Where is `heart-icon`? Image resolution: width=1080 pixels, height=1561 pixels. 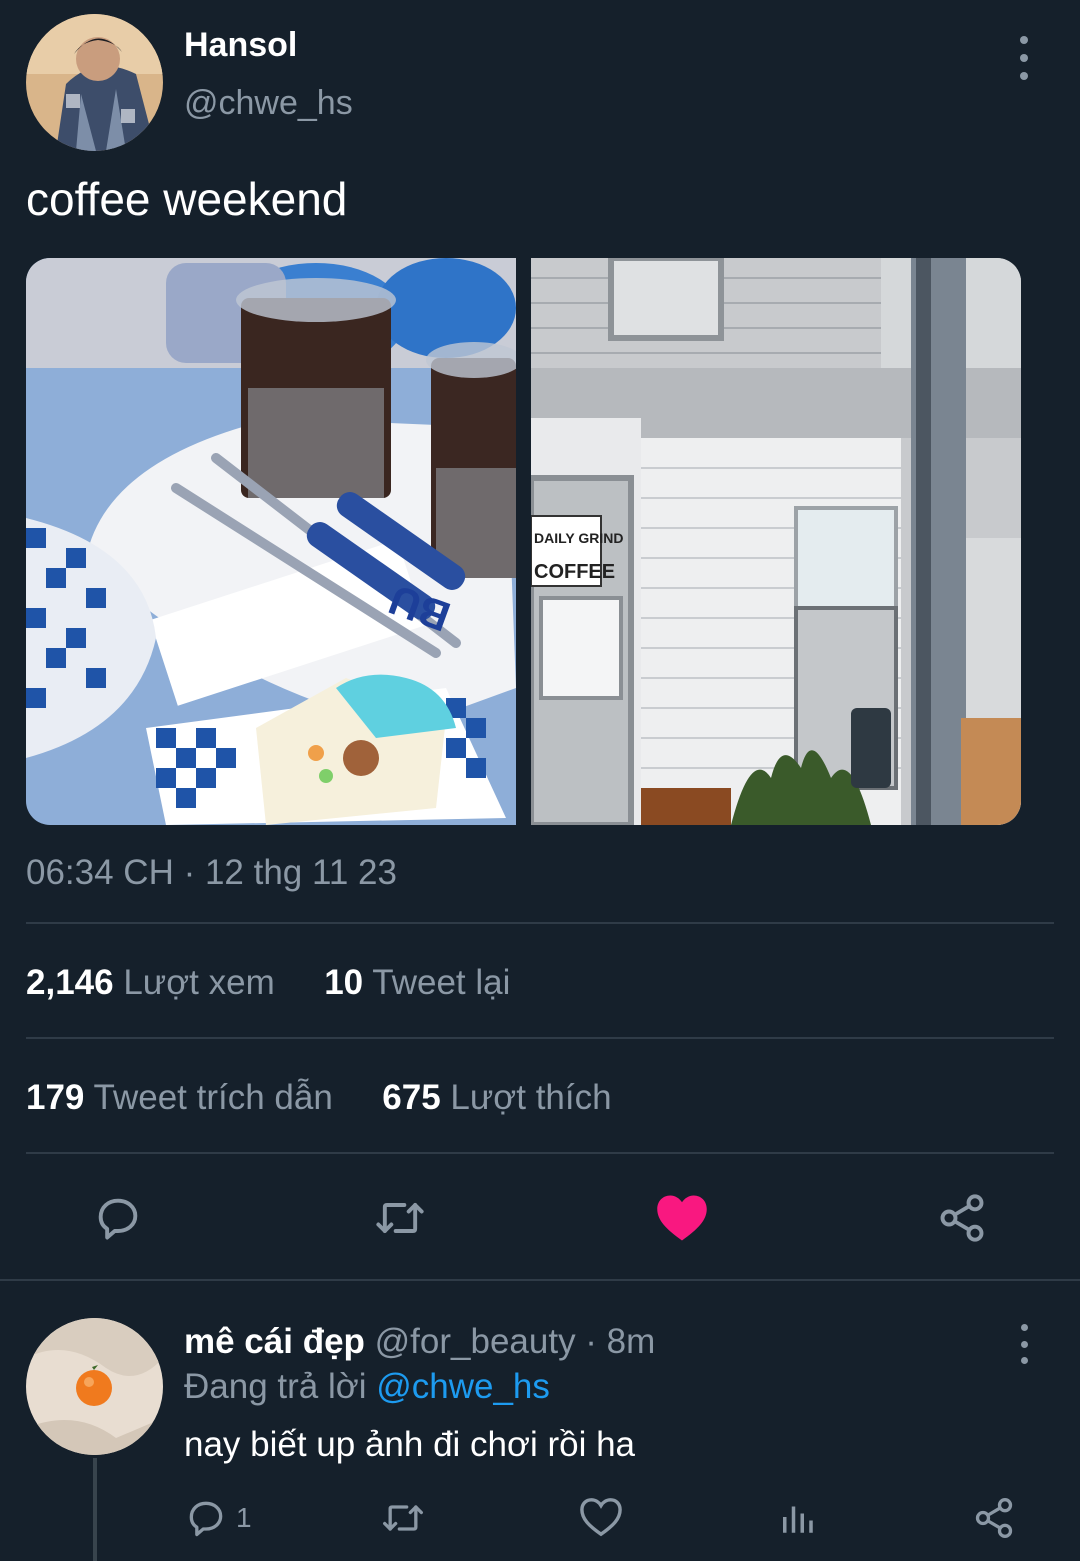 heart-icon is located at coordinates (601, 1517).